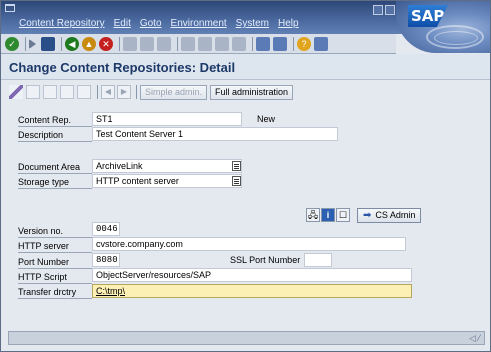 The width and height of the screenshot is (491, 352). I want to click on menu-content-repository: Content Repository, so click(62, 23).